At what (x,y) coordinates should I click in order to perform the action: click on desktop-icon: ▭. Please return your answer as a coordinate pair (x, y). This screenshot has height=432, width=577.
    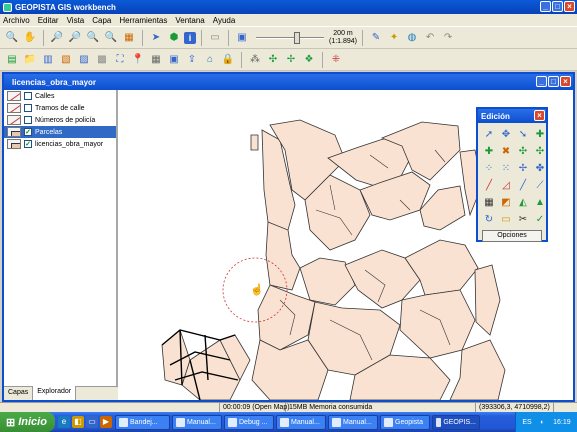
    Looking at the image, I should click on (92, 422).